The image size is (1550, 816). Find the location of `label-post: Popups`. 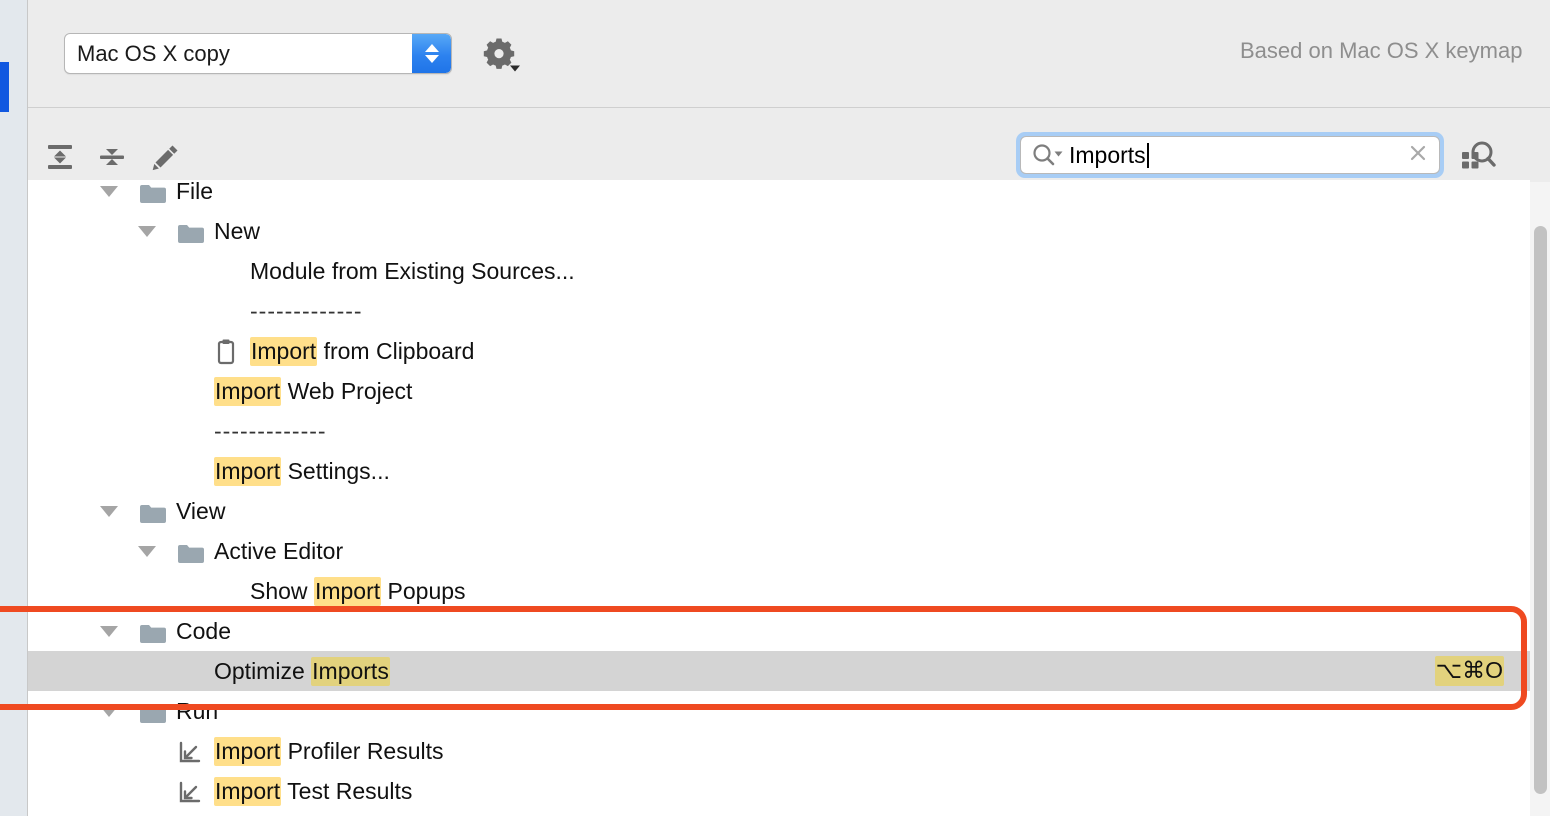

label-post: Popups is located at coordinates (423, 590).